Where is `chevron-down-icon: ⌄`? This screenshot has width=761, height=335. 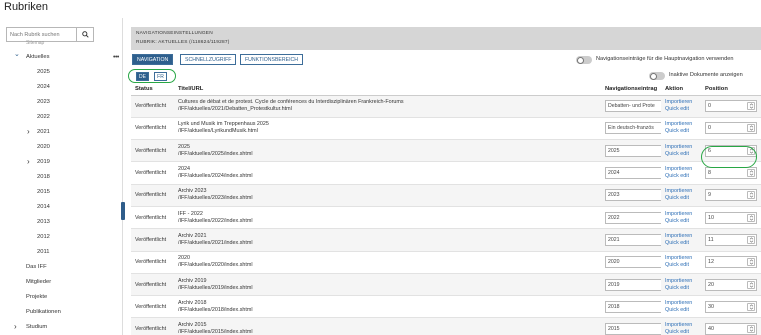 chevron-down-icon: ⌄ is located at coordinates (17, 54).